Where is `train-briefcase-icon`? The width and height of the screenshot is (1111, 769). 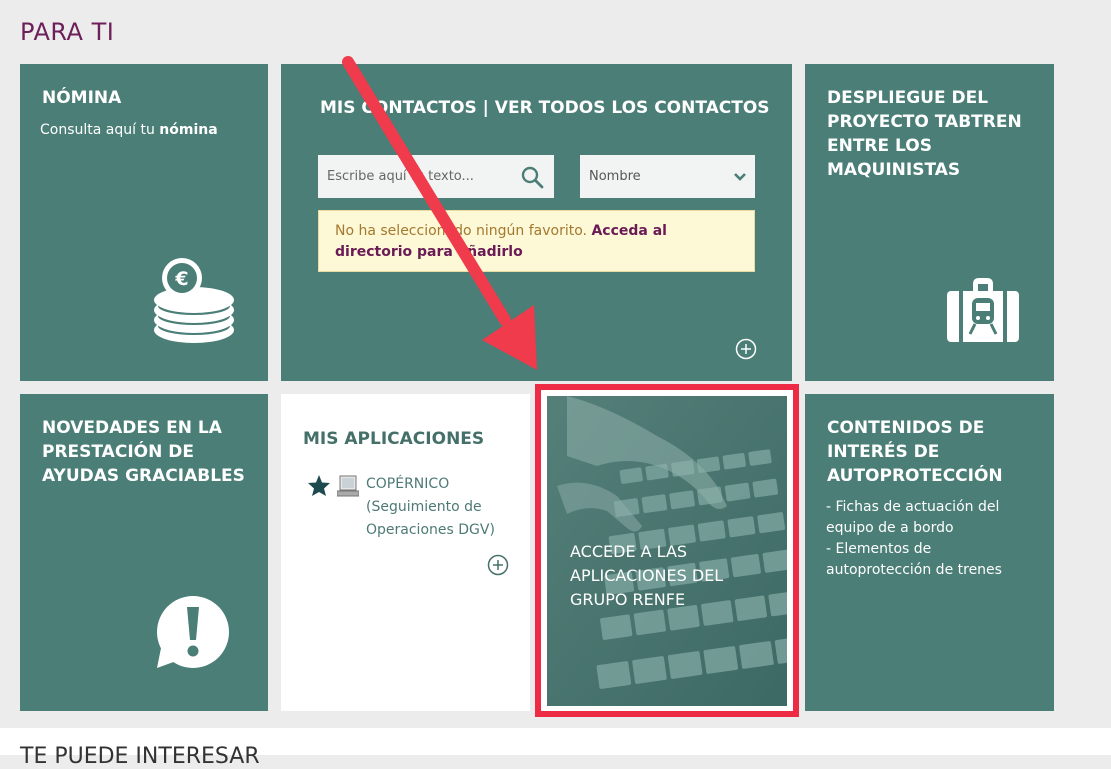 train-briefcase-icon is located at coordinates (983, 310).